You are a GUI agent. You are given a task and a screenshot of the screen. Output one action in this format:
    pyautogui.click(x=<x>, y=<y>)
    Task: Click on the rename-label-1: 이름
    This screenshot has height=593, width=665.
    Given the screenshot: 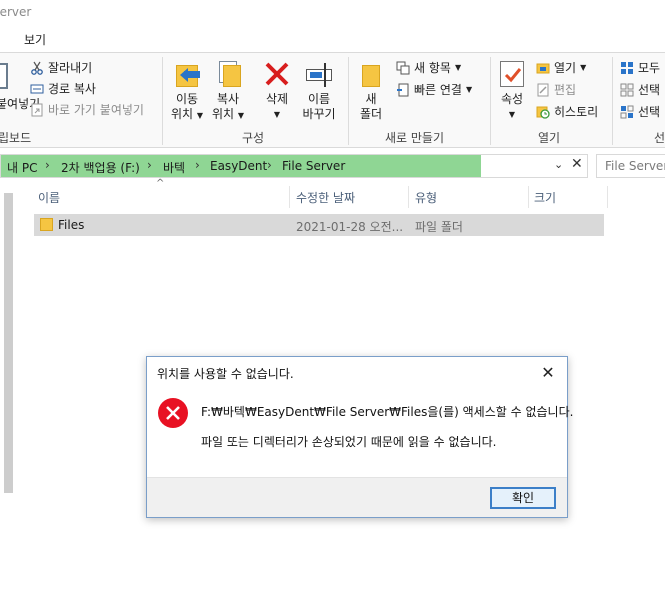 What is the action you would take?
    pyautogui.click(x=319, y=99)
    